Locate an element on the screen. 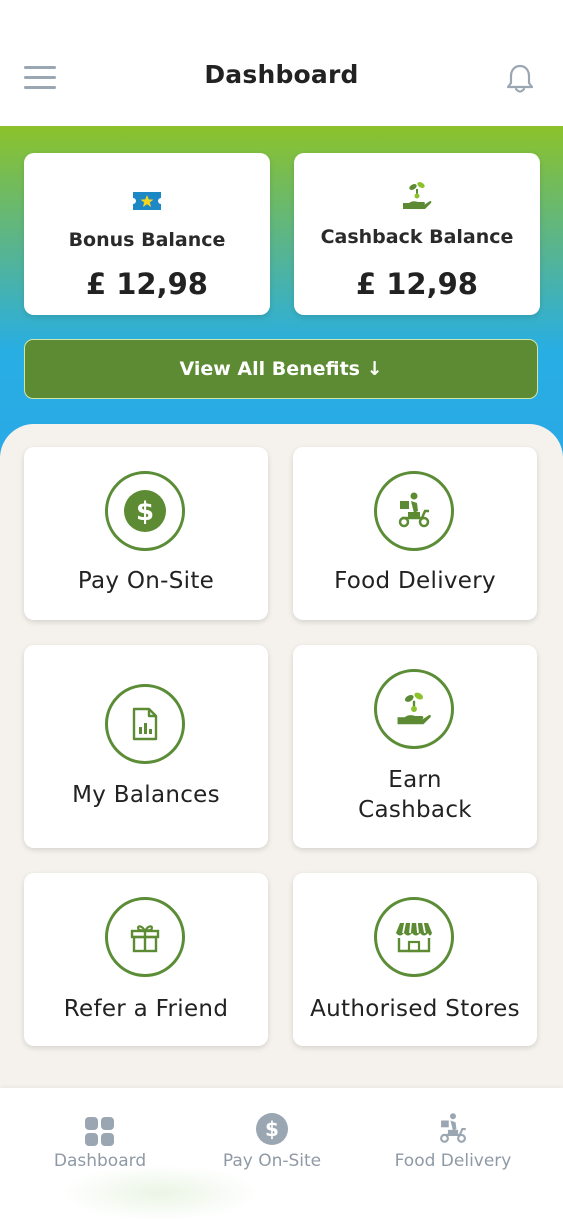 This screenshot has height=1221, width=563. cashback-balance-label: Cashback Balance is located at coordinates (417, 237).